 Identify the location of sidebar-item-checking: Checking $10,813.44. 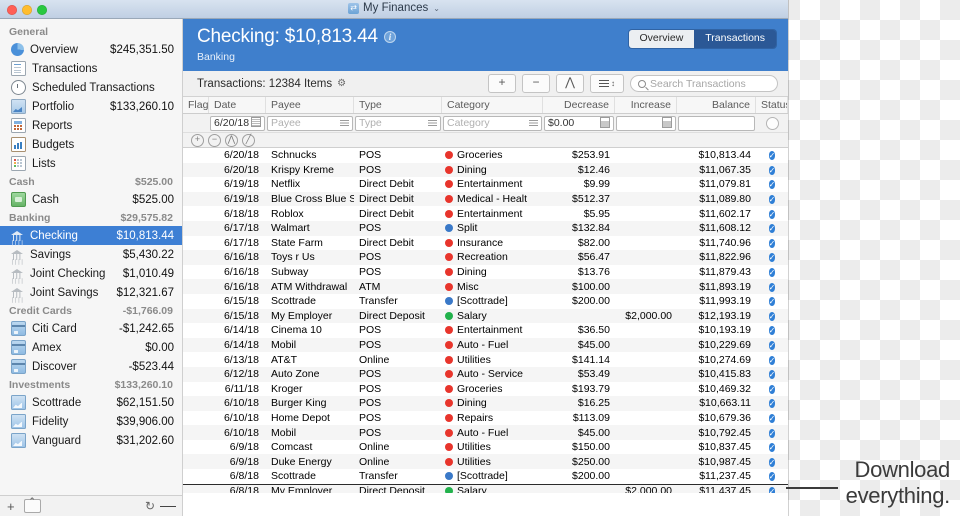
(91, 235).